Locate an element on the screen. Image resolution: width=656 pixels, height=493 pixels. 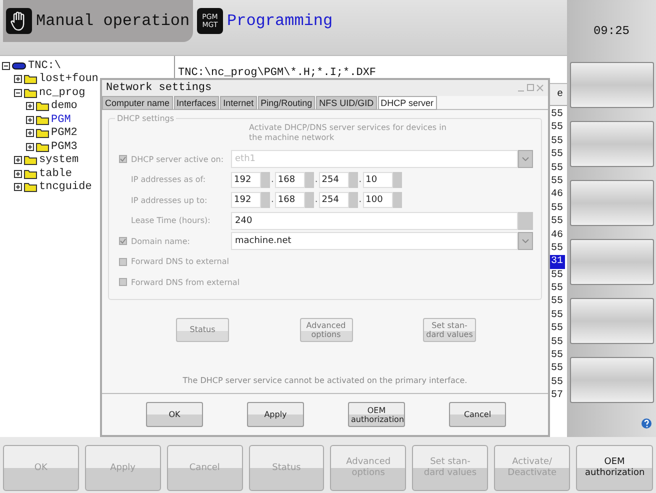
drive-icon is located at coordinates (19, 66).